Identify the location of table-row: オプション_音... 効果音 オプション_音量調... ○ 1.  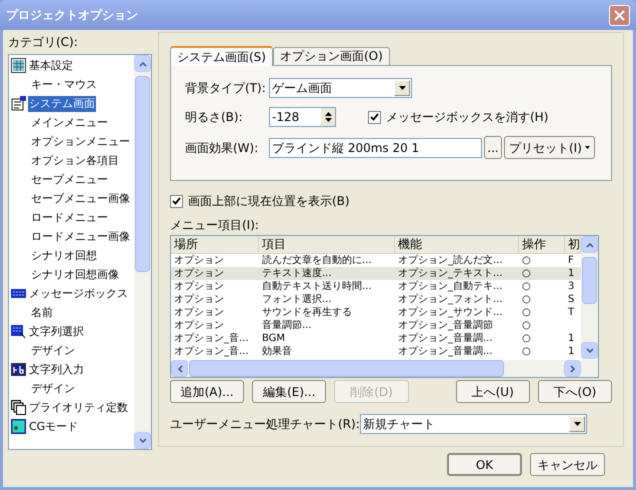
(376, 351).